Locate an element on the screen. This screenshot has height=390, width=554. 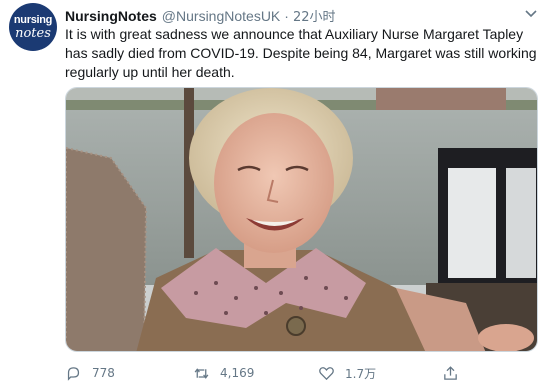
avatar-logo-text-2: notes is located at coordinates (33, 33).